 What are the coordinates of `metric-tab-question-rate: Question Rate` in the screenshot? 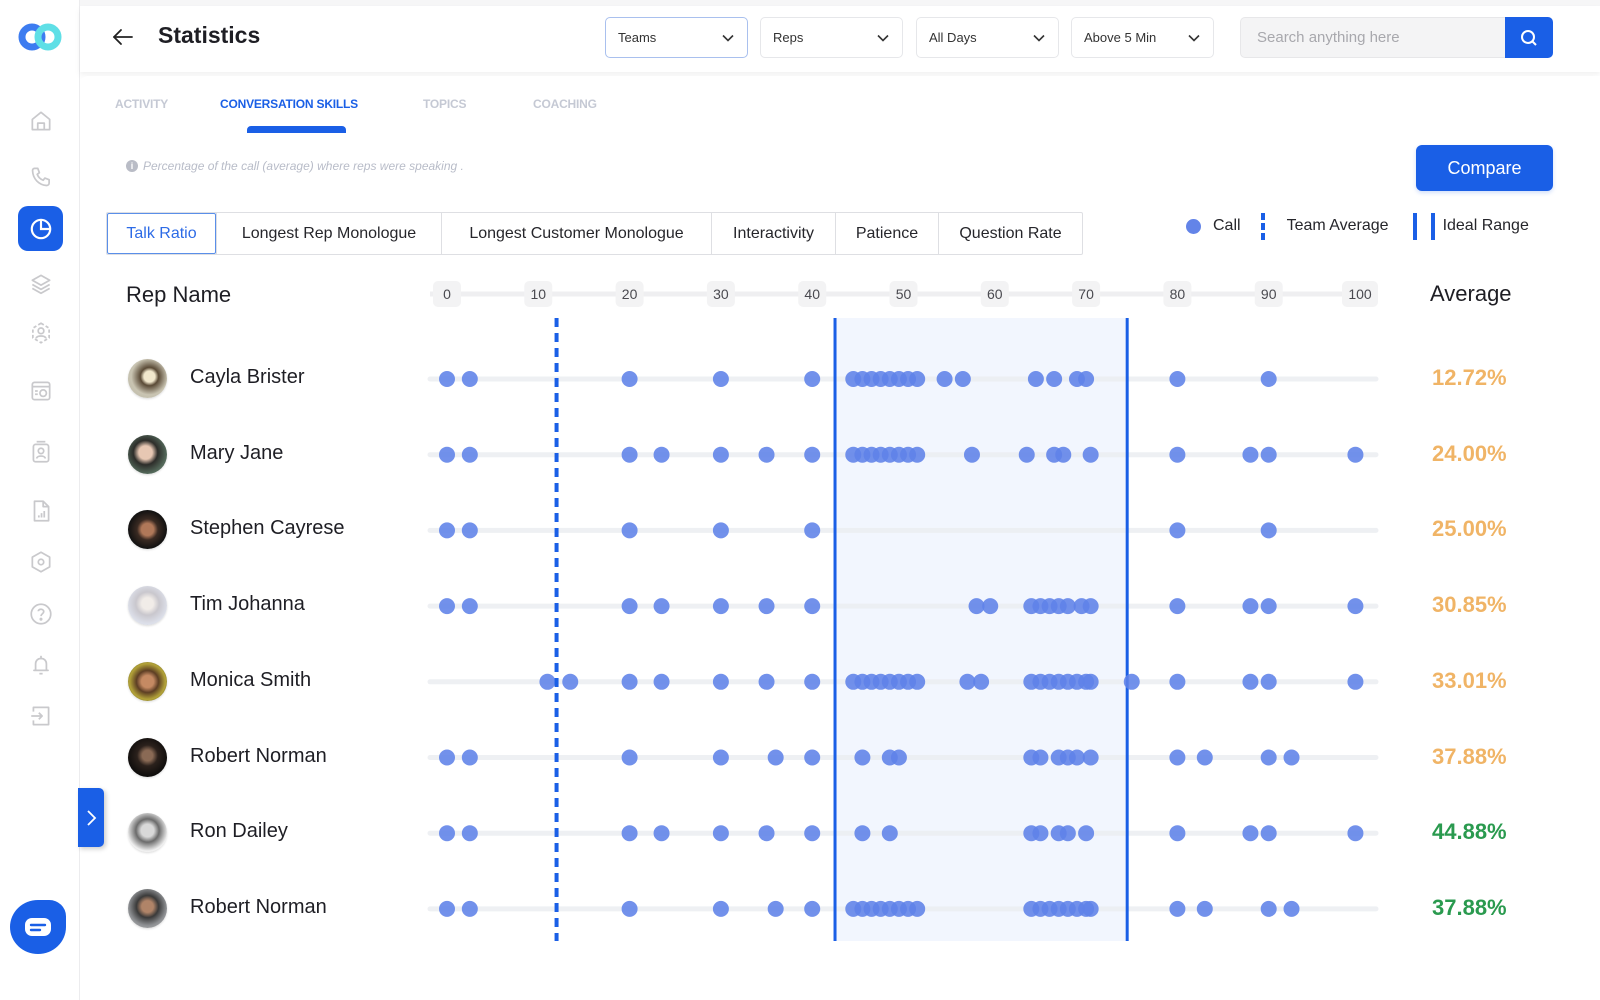 It's located at (1010, 233).